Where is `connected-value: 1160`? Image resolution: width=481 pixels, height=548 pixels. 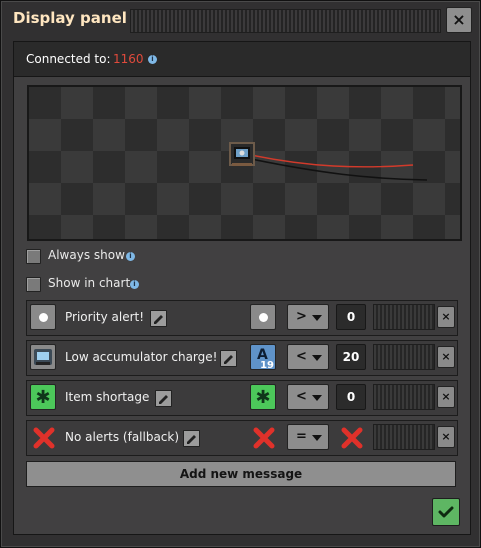
connected-value: 1160 is located at coordinates (128, 59).